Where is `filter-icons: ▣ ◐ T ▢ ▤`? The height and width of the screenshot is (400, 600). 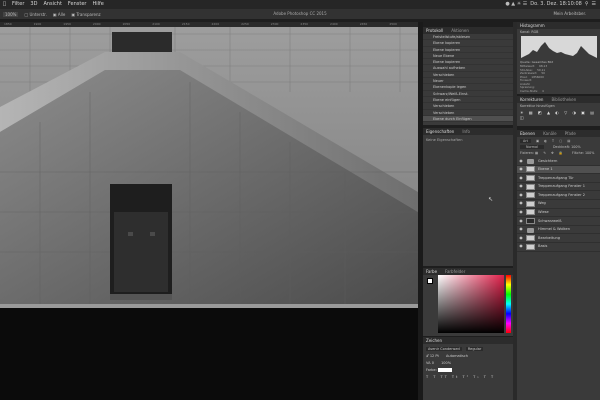 filter-icons: ▣ ◐ T ▢ ▤ is located at coordinates (554, 141).